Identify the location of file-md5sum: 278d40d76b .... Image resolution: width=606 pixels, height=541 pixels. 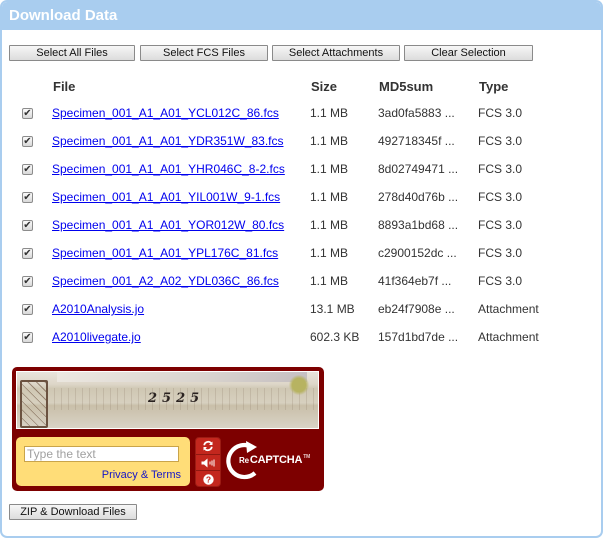
(418, 197).